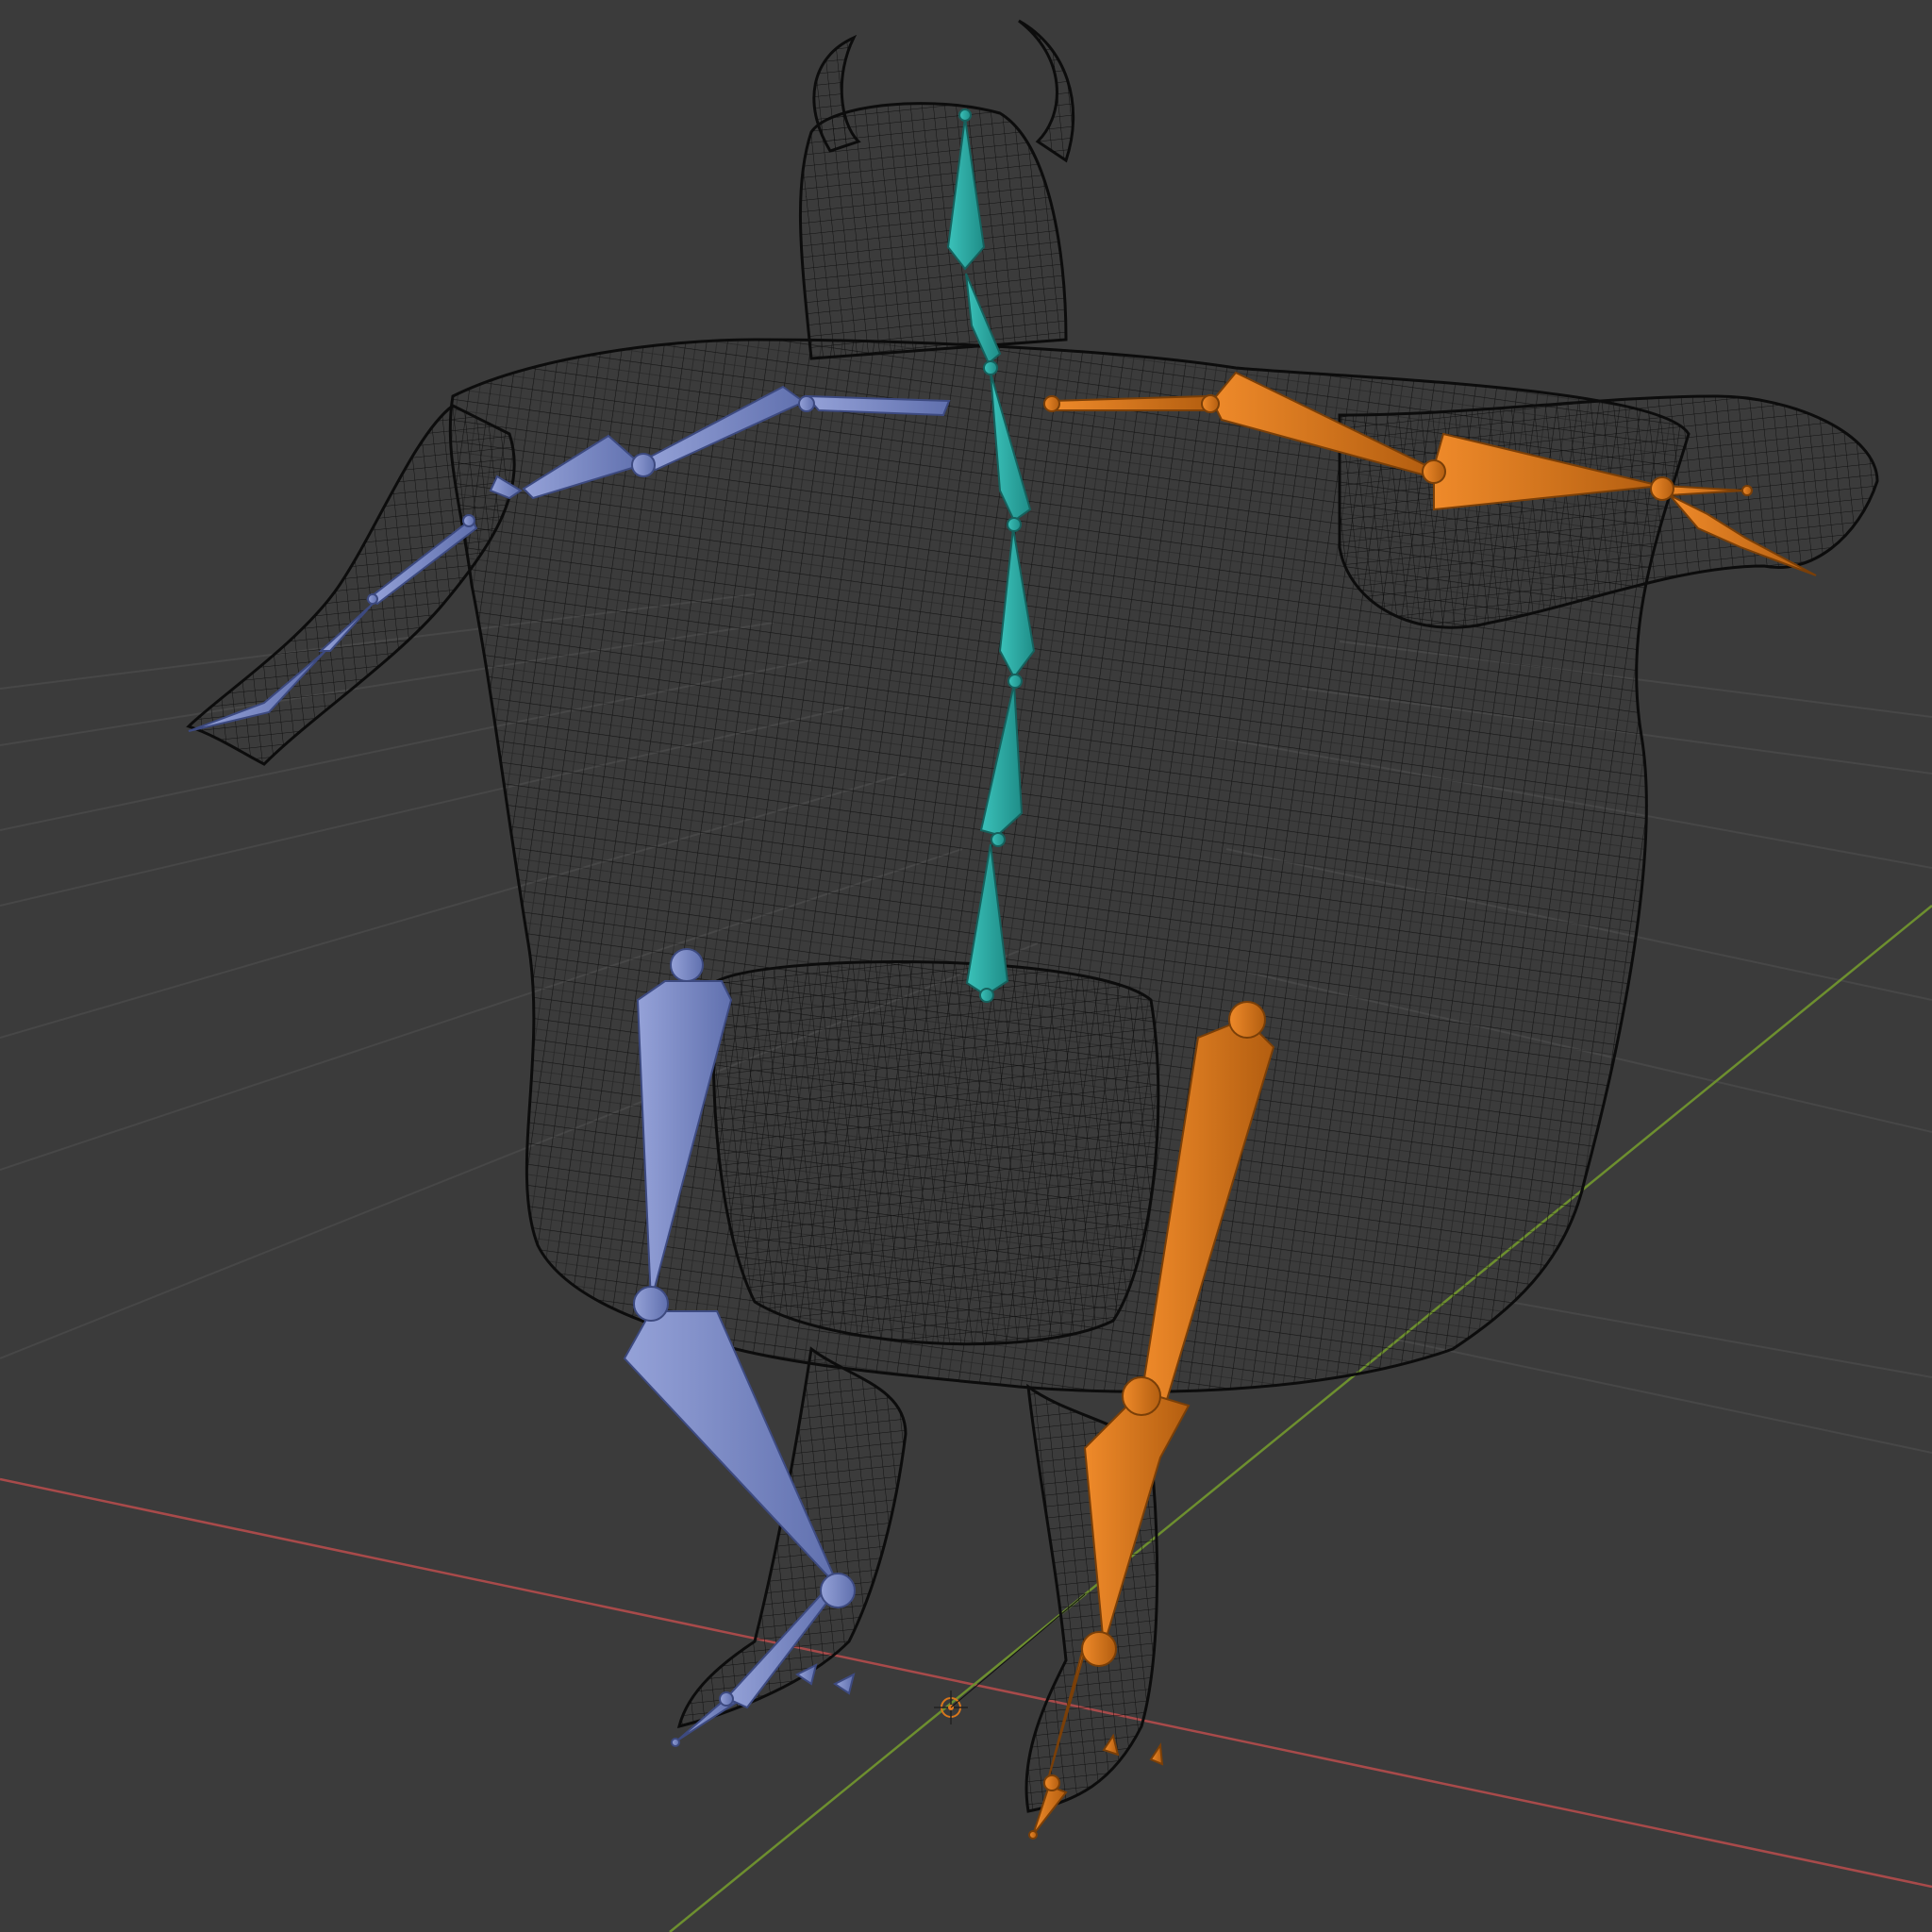 The height and width of the screenshot is (1932, 1932). I want to click on left-foot-joint, so click(726, 1699).